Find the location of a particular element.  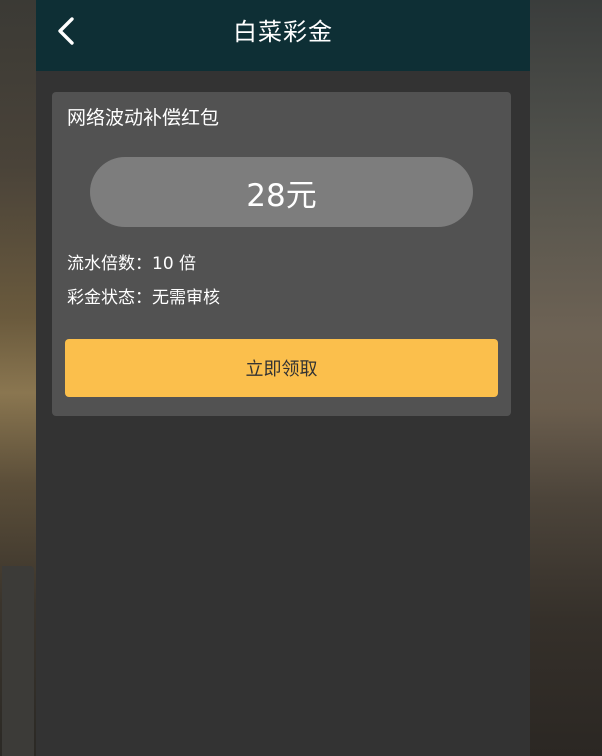

turnover-row: 流水倍数：10 倍 is located at coordinates (131, 264).